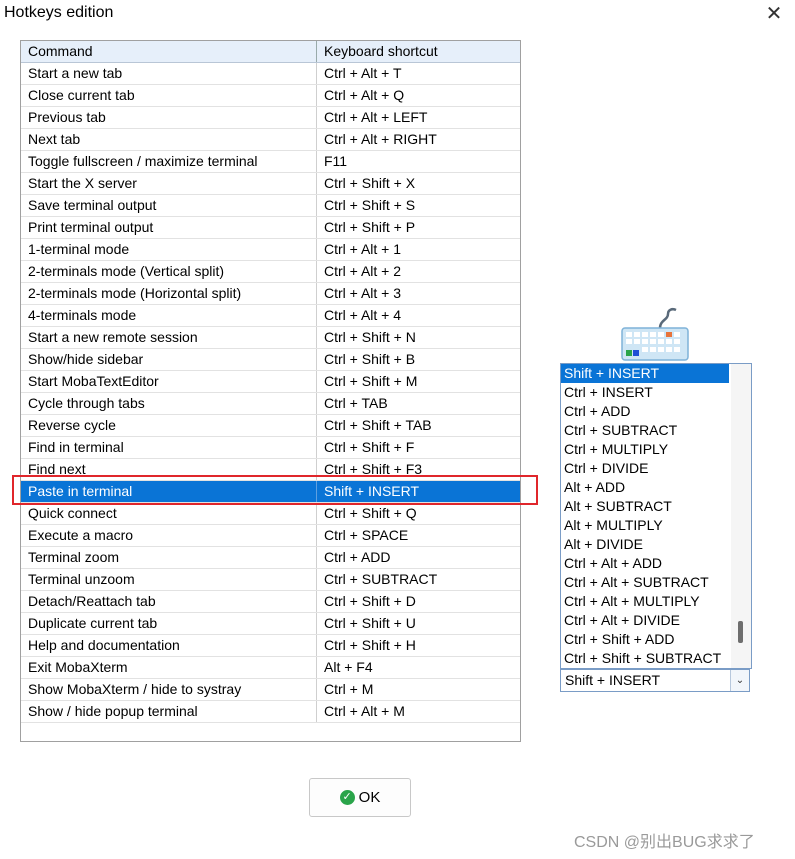  I want to click on table-row: 4-terminals mode Ctrl + Alt + 4, so click(270, 316).